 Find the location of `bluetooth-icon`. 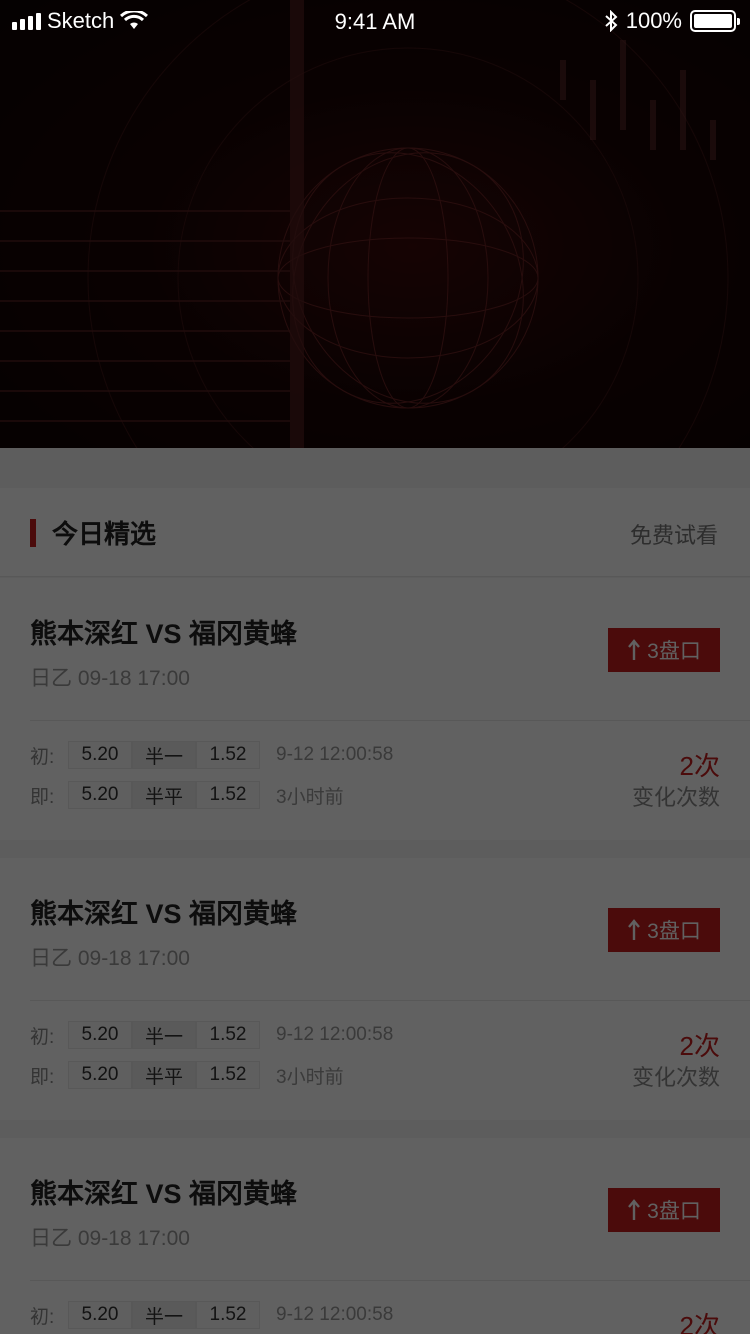

bluetooth-icon is located at coordinates (611, 21).